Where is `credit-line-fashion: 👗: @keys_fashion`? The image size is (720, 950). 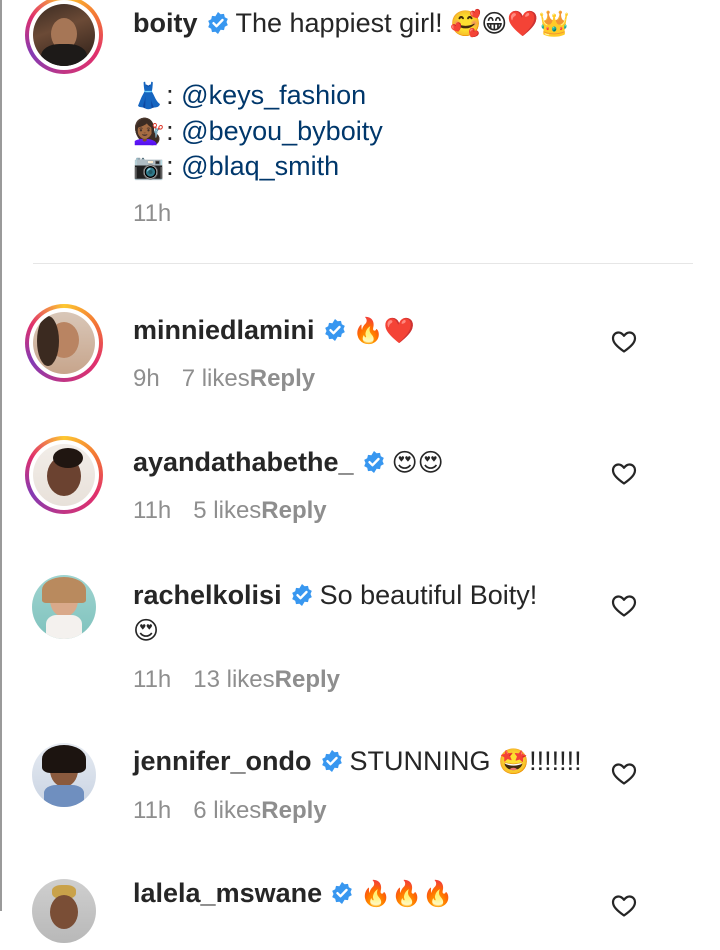 credit-line-fashion: 👗: @keys_fashion is located at coordinates (250, 95).